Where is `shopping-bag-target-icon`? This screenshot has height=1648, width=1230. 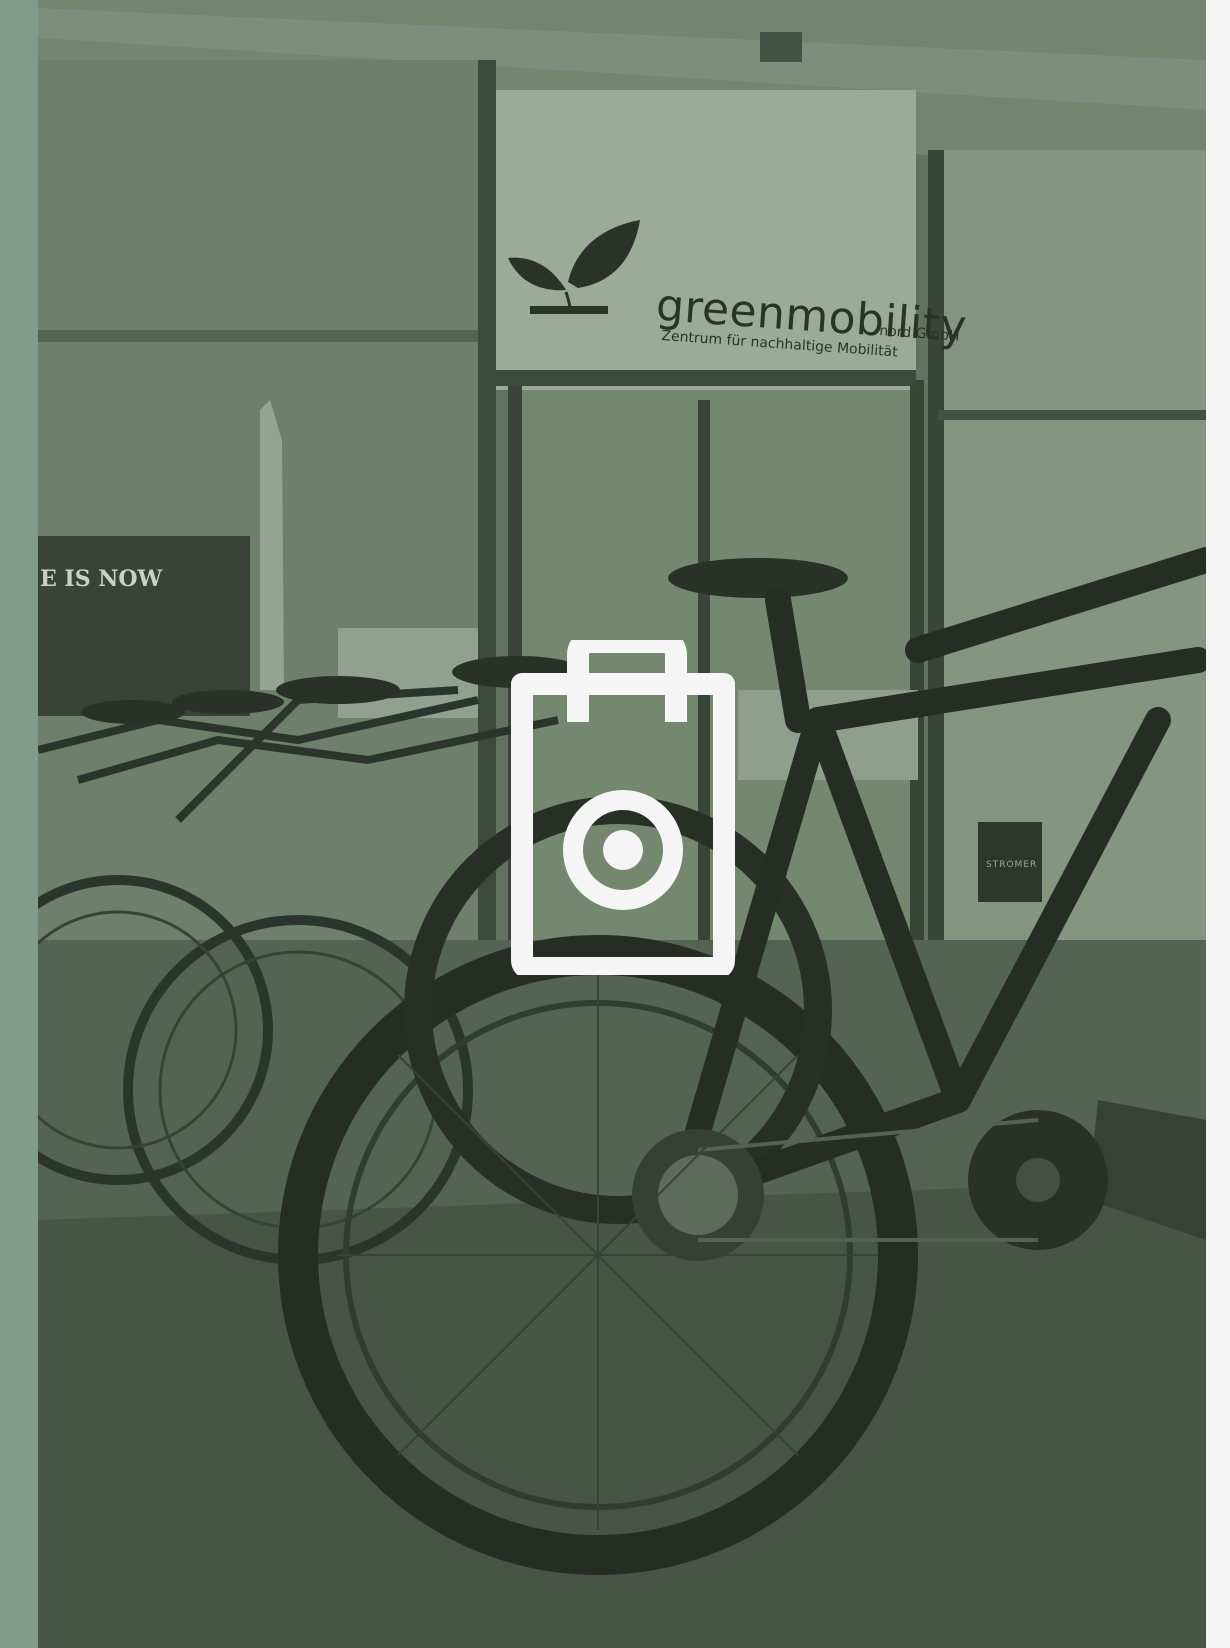 shopping-bag-target-icon is located at coordinates (623, 807).